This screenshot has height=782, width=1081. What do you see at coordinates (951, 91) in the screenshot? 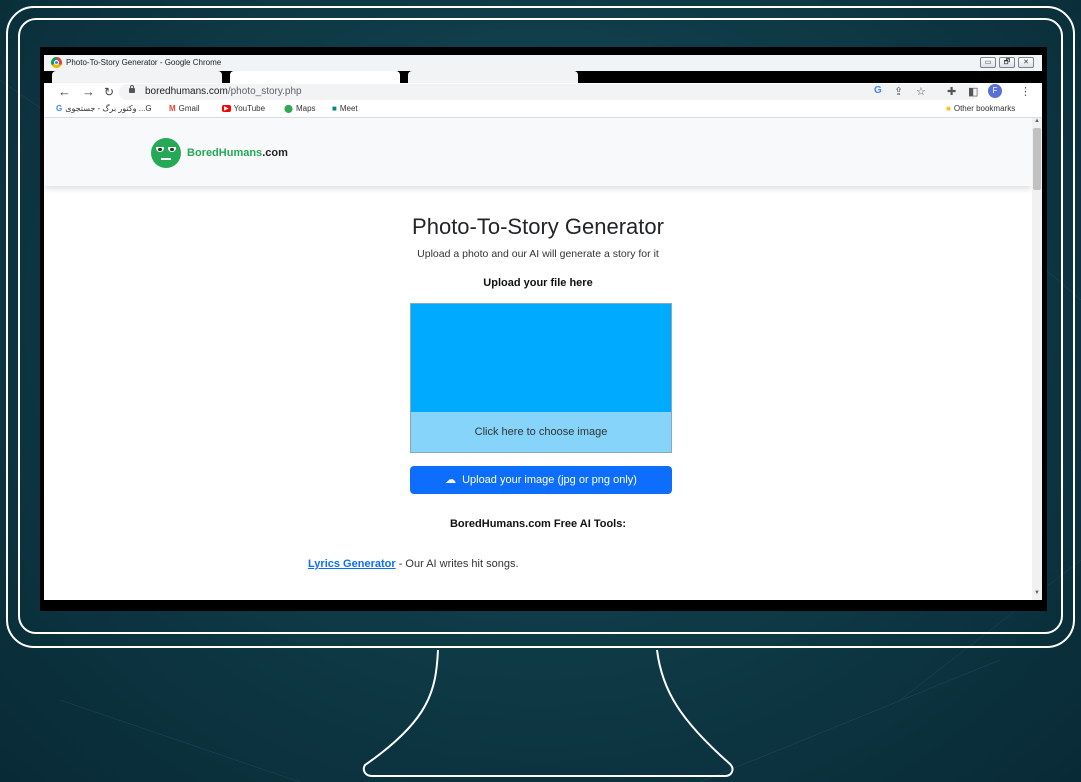
I see `extensions-icon: ✚` at bounding box center [951, 91].